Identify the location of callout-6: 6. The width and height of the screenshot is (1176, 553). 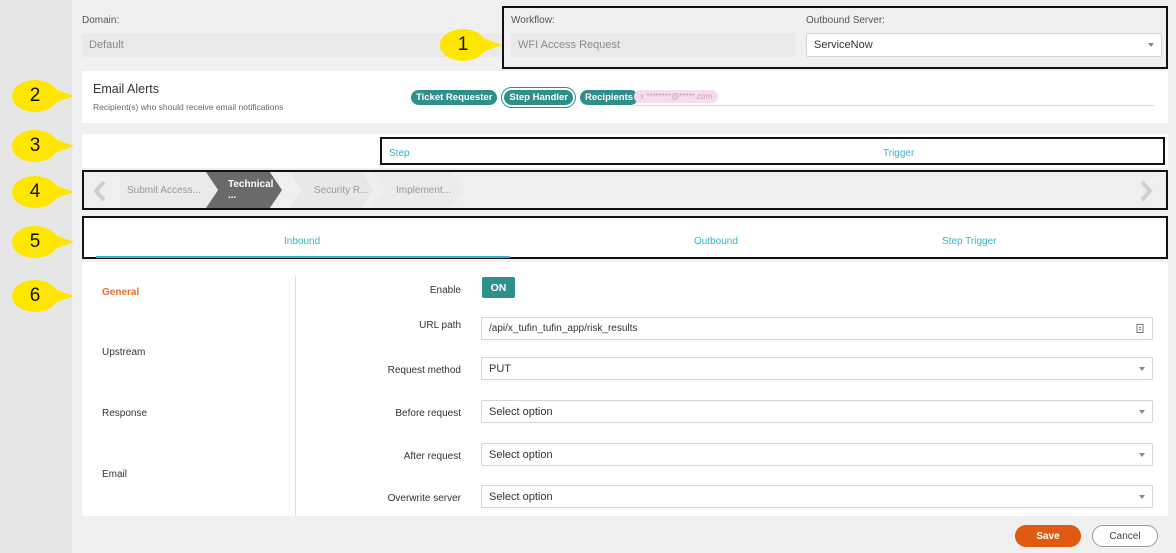
(43, 296).